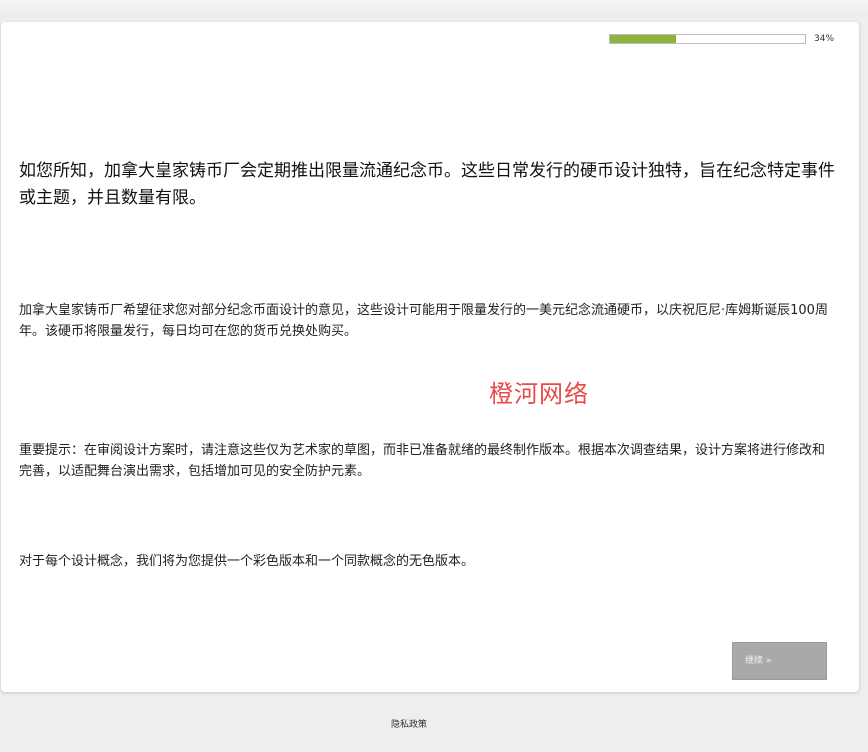 This screenshot has height=752, width=868. Describe the element at coordinates (824, 39) in the screenshot. I see `progress-percent: 34%` at that location.